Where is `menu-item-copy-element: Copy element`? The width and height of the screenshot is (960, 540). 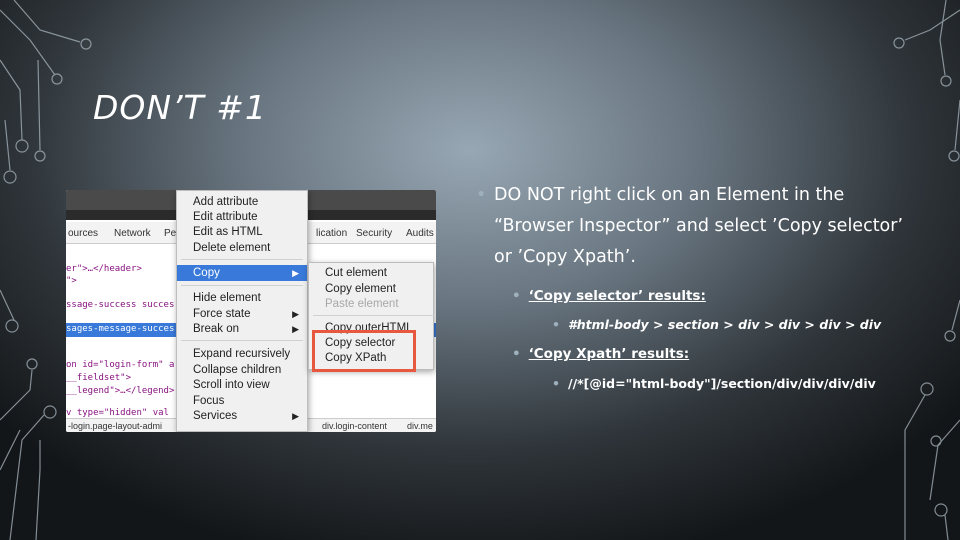
menu-item-copy-element: Copy element is located at coordinates (371, 289).